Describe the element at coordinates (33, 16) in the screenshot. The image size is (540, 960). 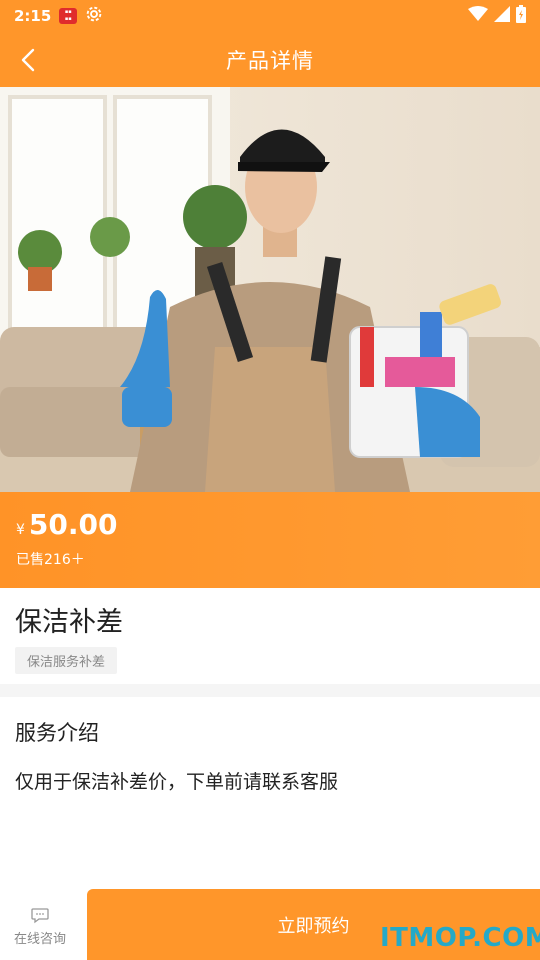
I see `status-time: 2:15` at that location.